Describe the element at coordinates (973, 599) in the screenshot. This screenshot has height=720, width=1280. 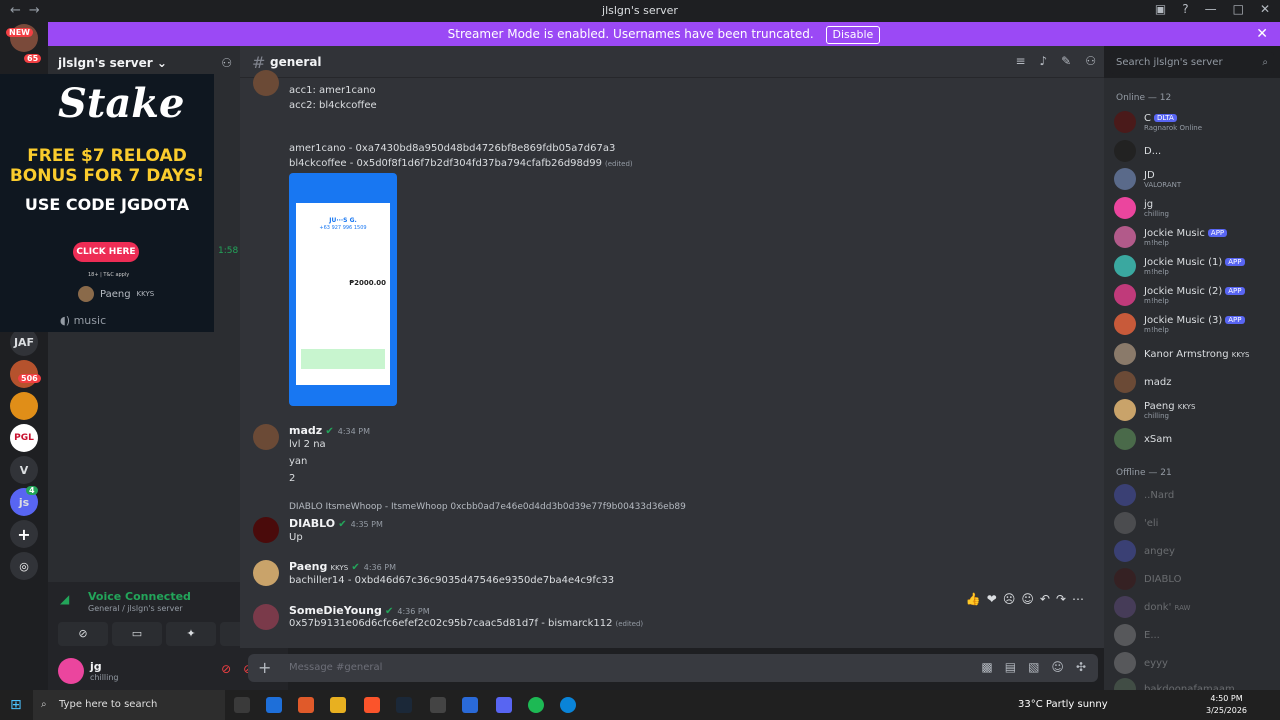
I see `thumbs-up-icon: 👍` at that location.